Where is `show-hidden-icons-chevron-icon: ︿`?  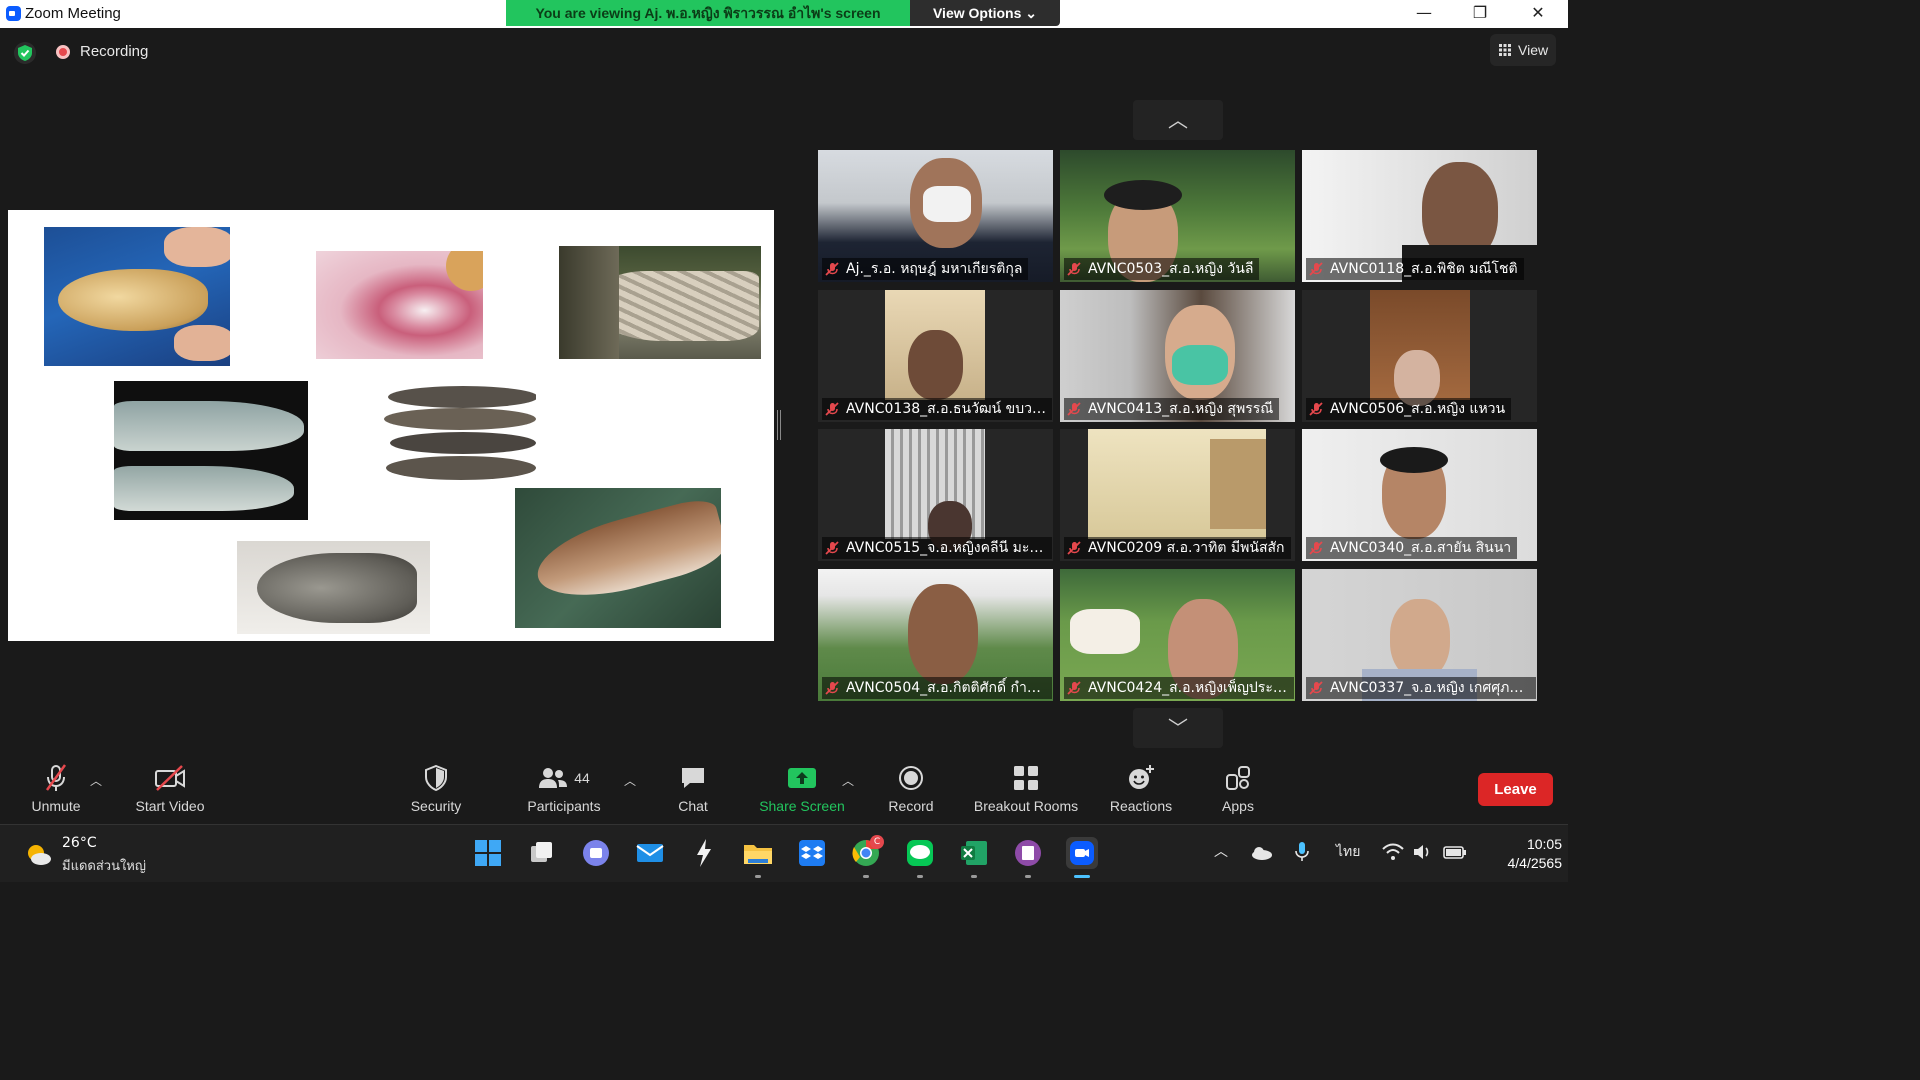
show-hidden-icons-chevron-icon: ︿ is located at coordinates (1221, 851).